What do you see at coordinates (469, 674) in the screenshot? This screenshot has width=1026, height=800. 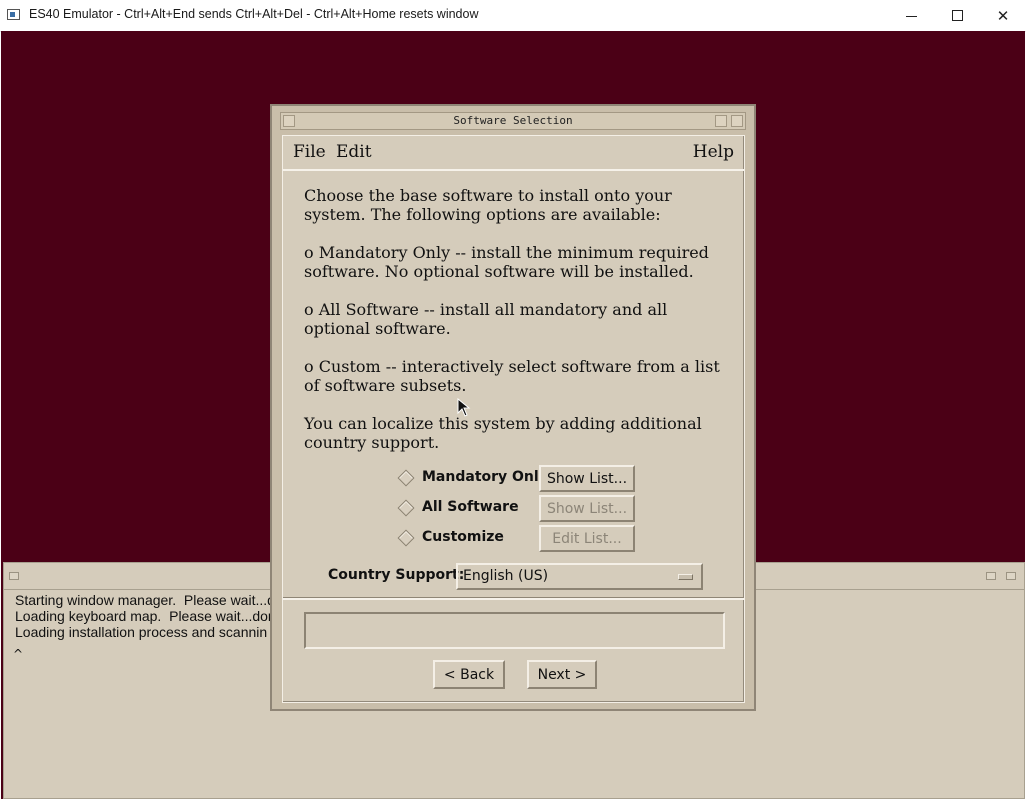 I see `back-button: < Back` at bounding box center [469, 674].